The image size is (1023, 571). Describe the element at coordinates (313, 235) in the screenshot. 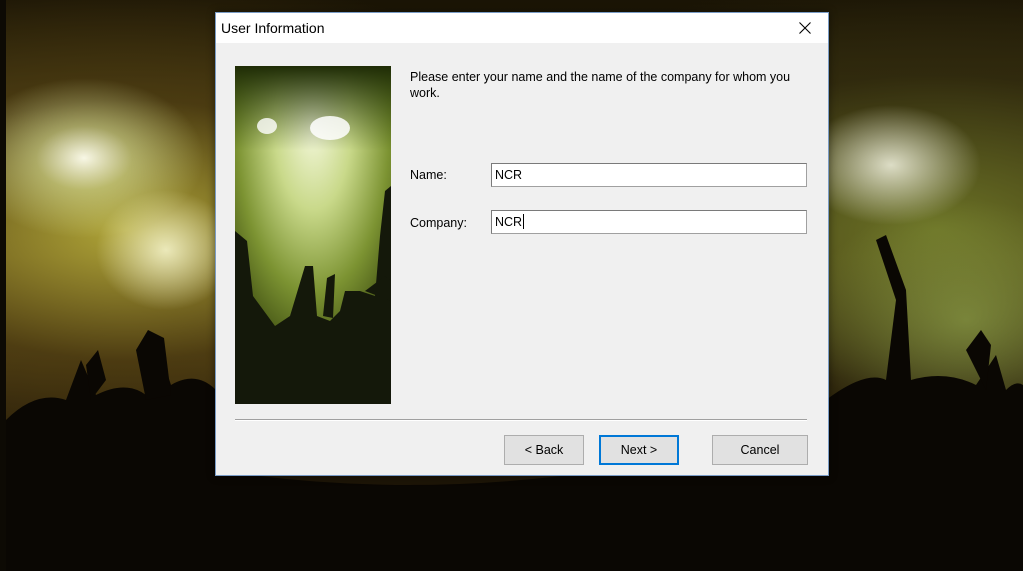

I see `side-banner-image` at that location.